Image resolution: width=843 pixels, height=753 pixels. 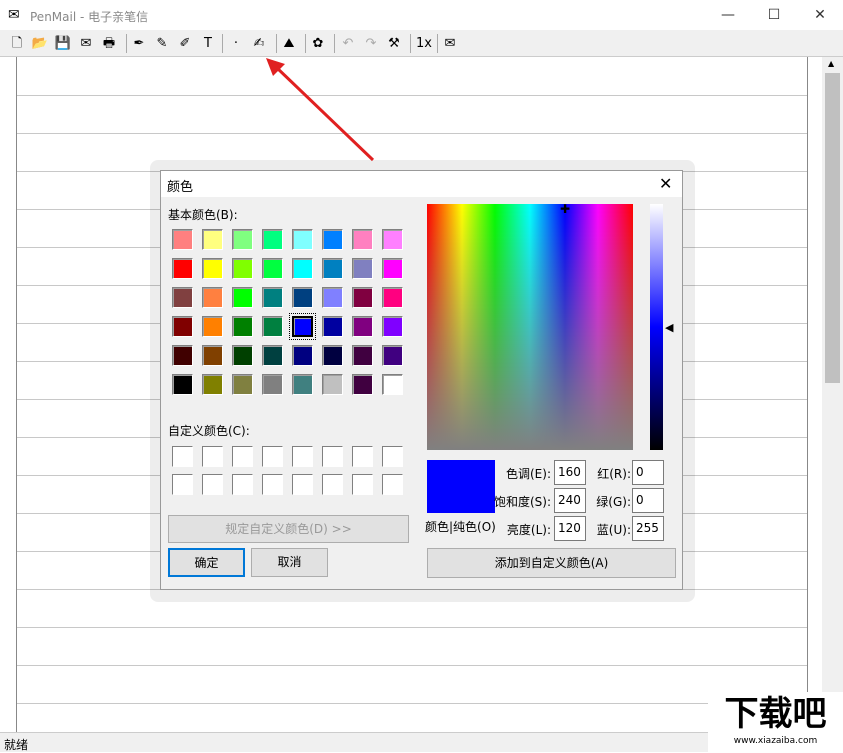 I want to click on annotation-arrow-line, so click(x=324, y=113).